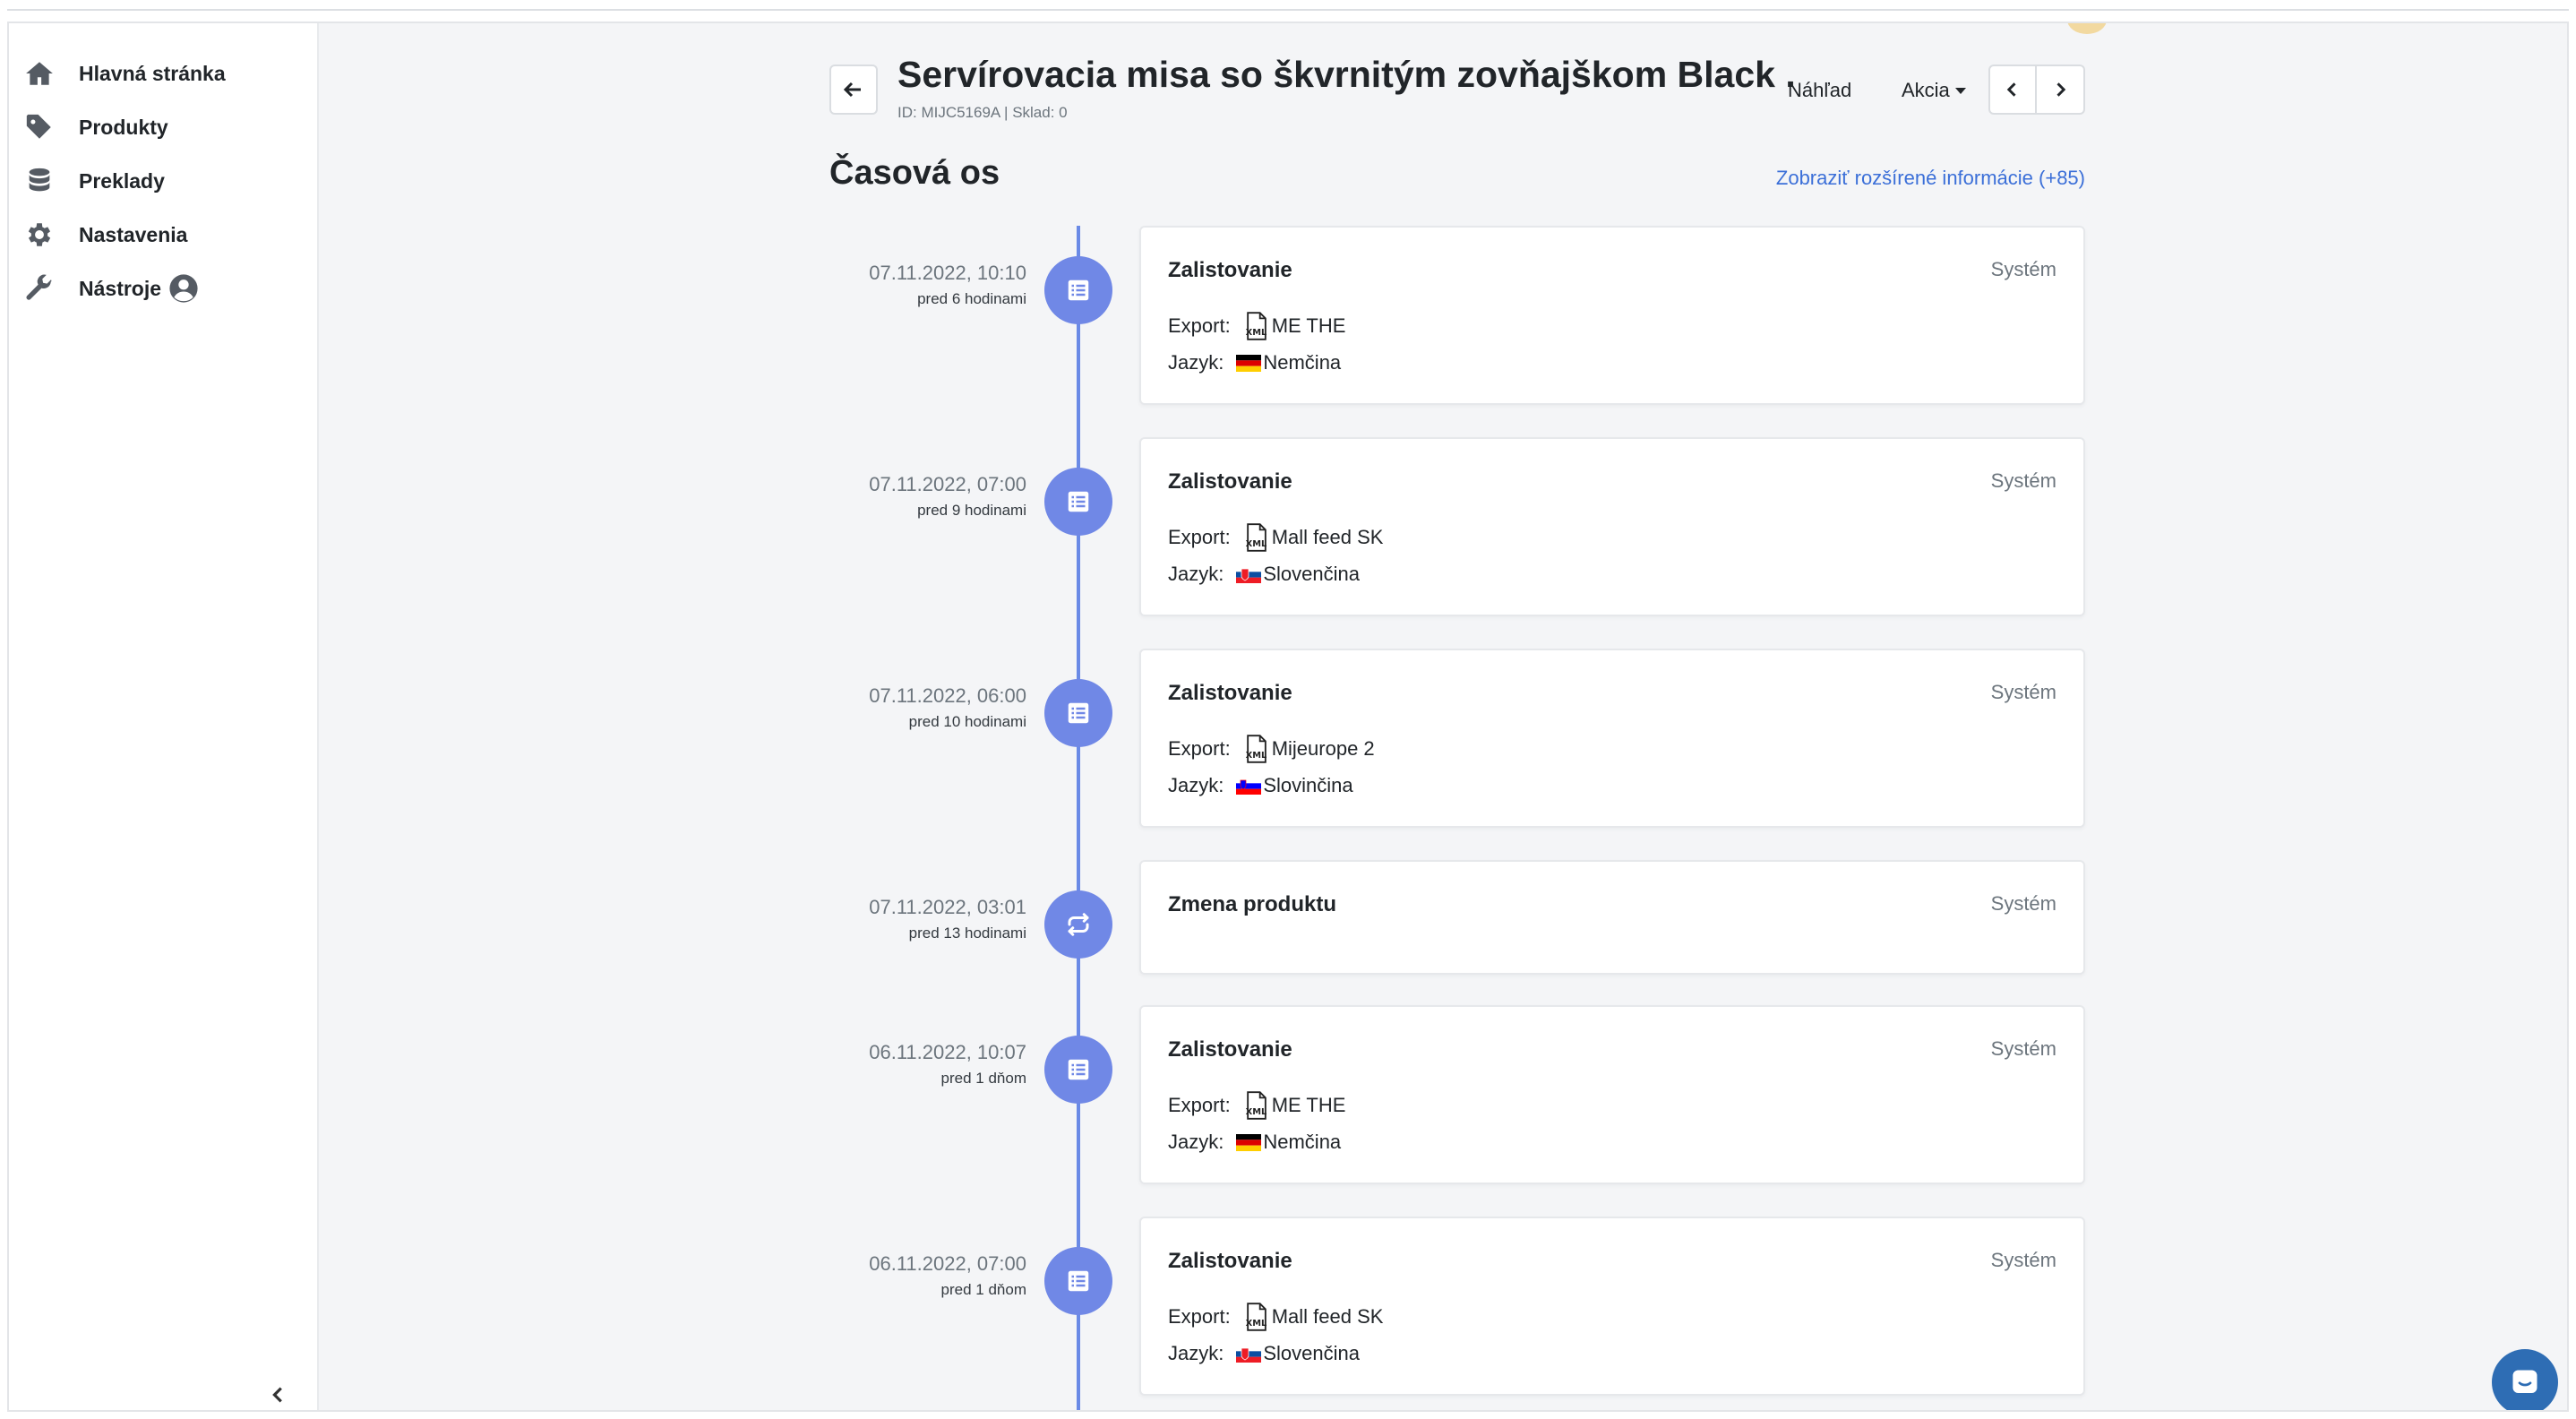 The height and width of the screenshot is (1419, 2576). I want to click on next-product-button, so click(2061, 89).